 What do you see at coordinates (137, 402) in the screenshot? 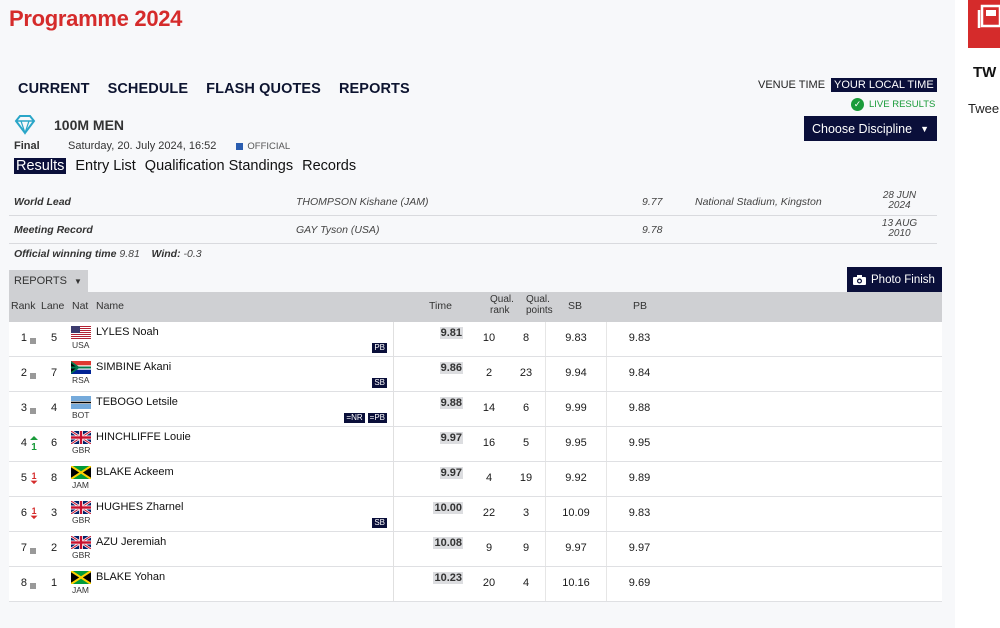
I see `athlete-name: TEBOGO Letsile` at bounding box center [137, 402].